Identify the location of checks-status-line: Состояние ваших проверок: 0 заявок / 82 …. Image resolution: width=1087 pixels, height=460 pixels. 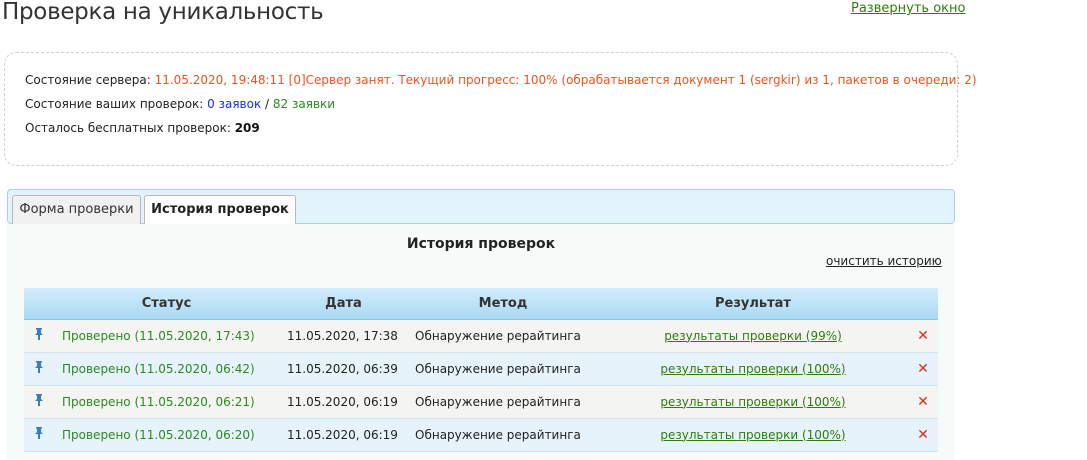
(180, 104).